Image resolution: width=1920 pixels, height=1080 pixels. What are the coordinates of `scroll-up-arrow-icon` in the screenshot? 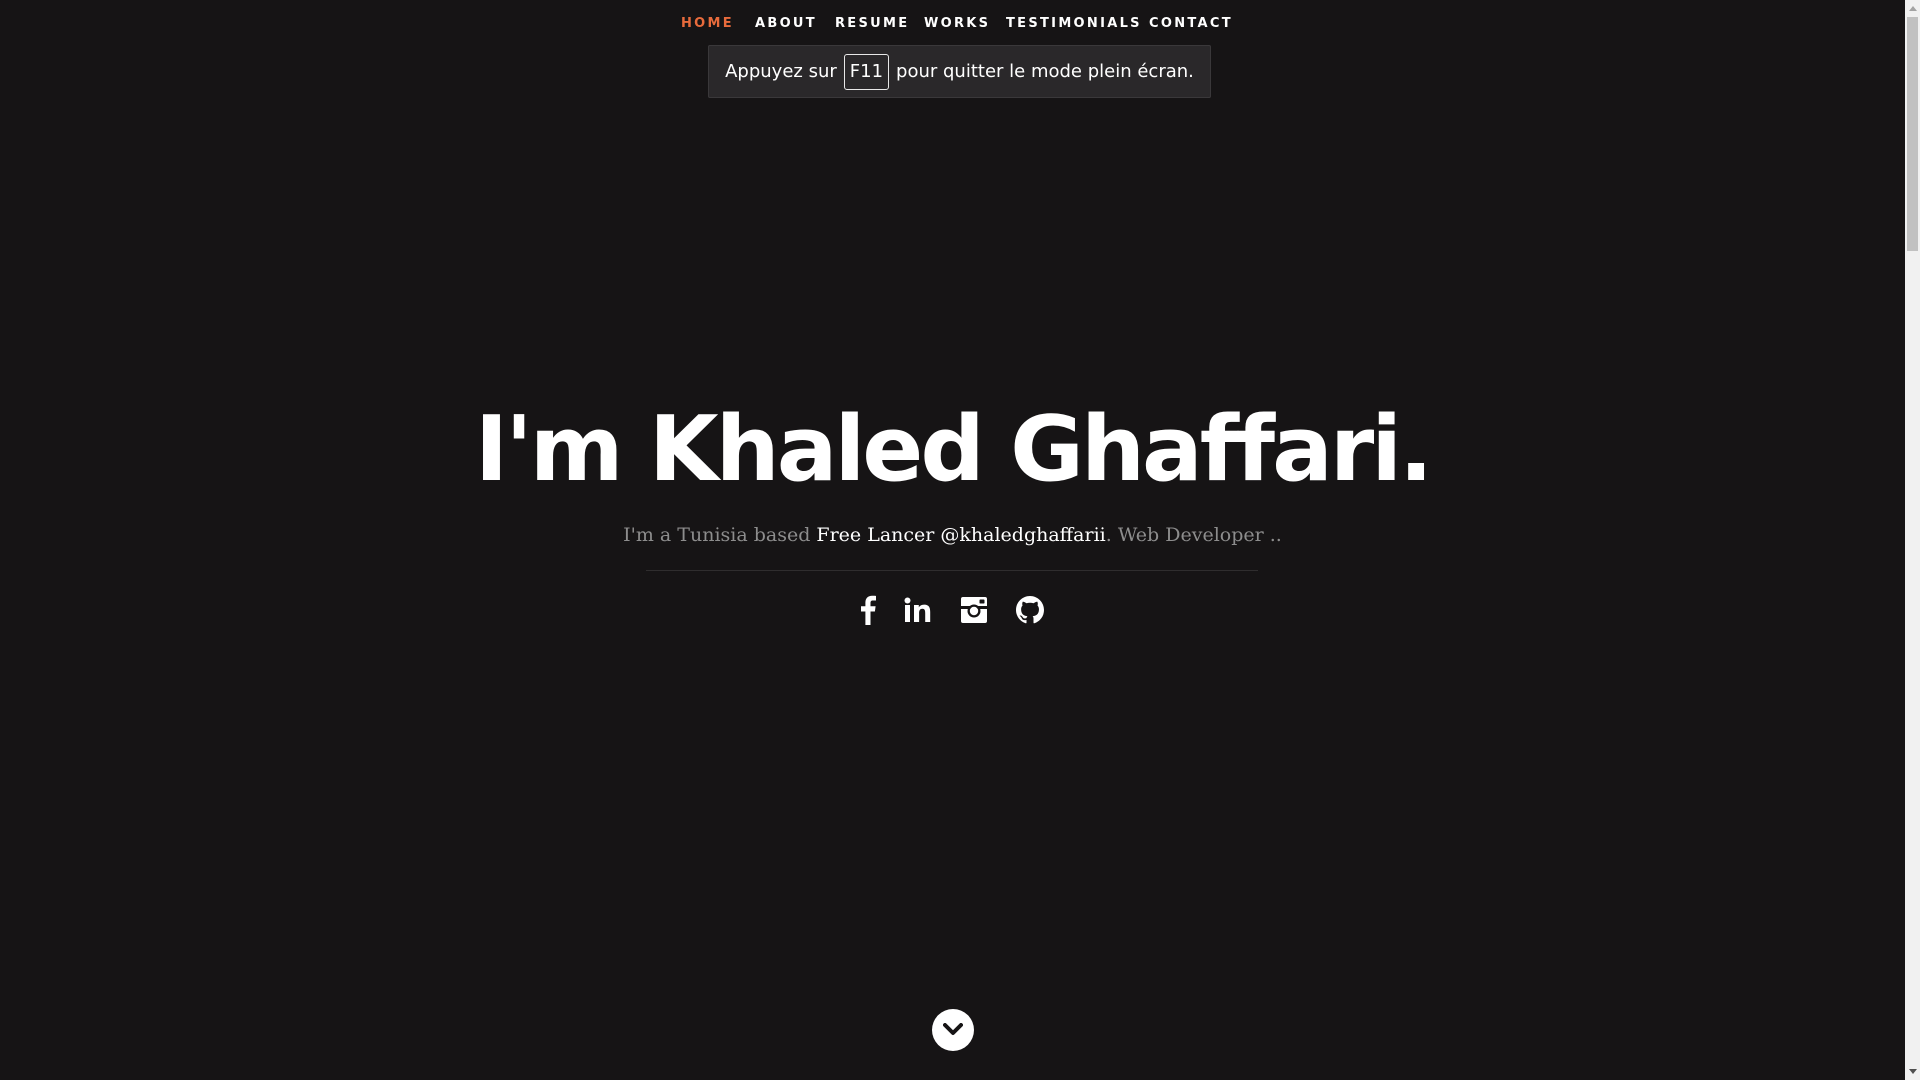 It's located at (1912, 8).